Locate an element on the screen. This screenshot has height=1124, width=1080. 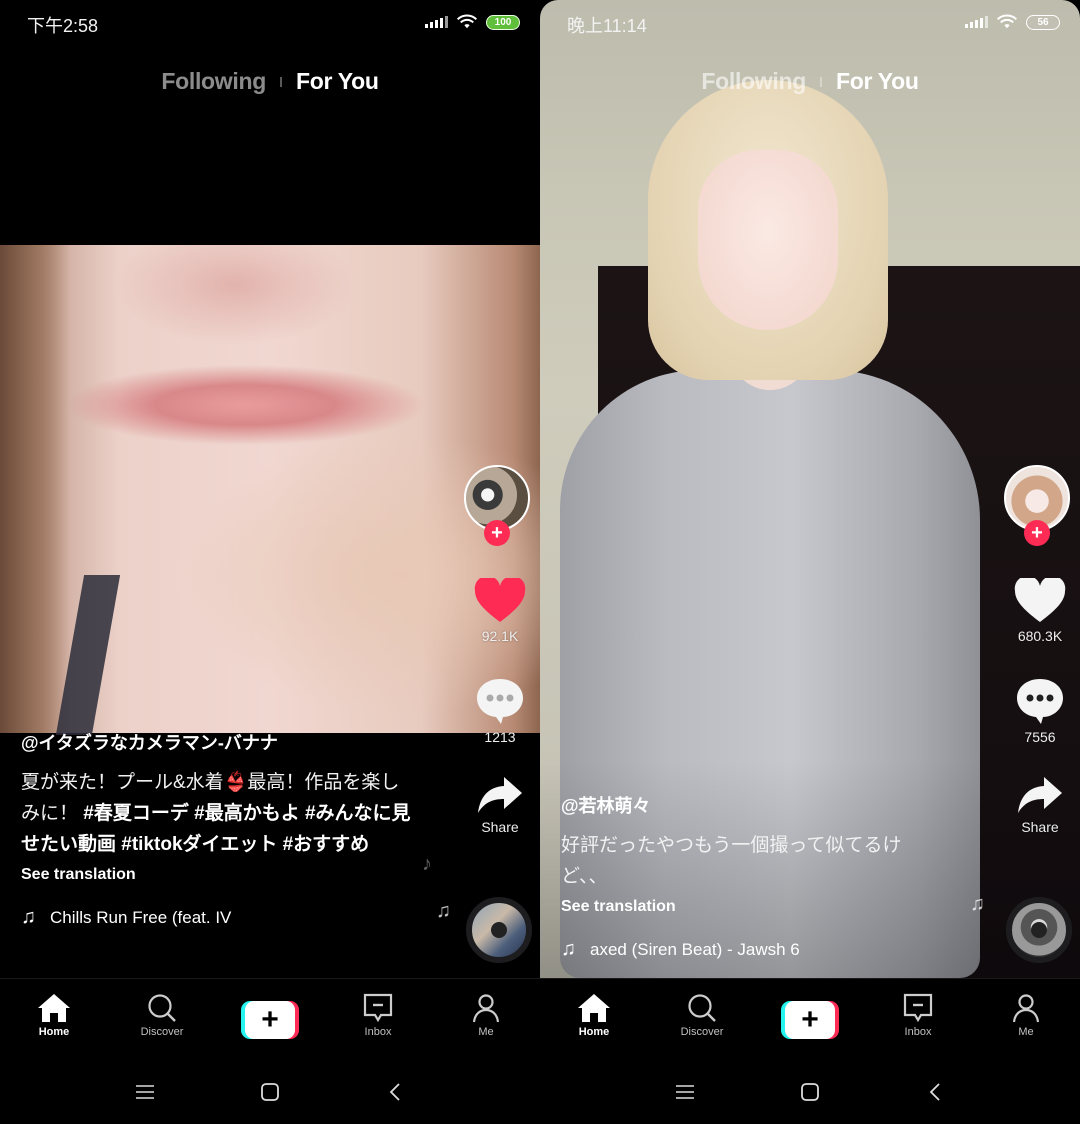
music-ticker: ♫ axed (Siren Beat) - Jawsh 6 is located at coordinates (691, 949).